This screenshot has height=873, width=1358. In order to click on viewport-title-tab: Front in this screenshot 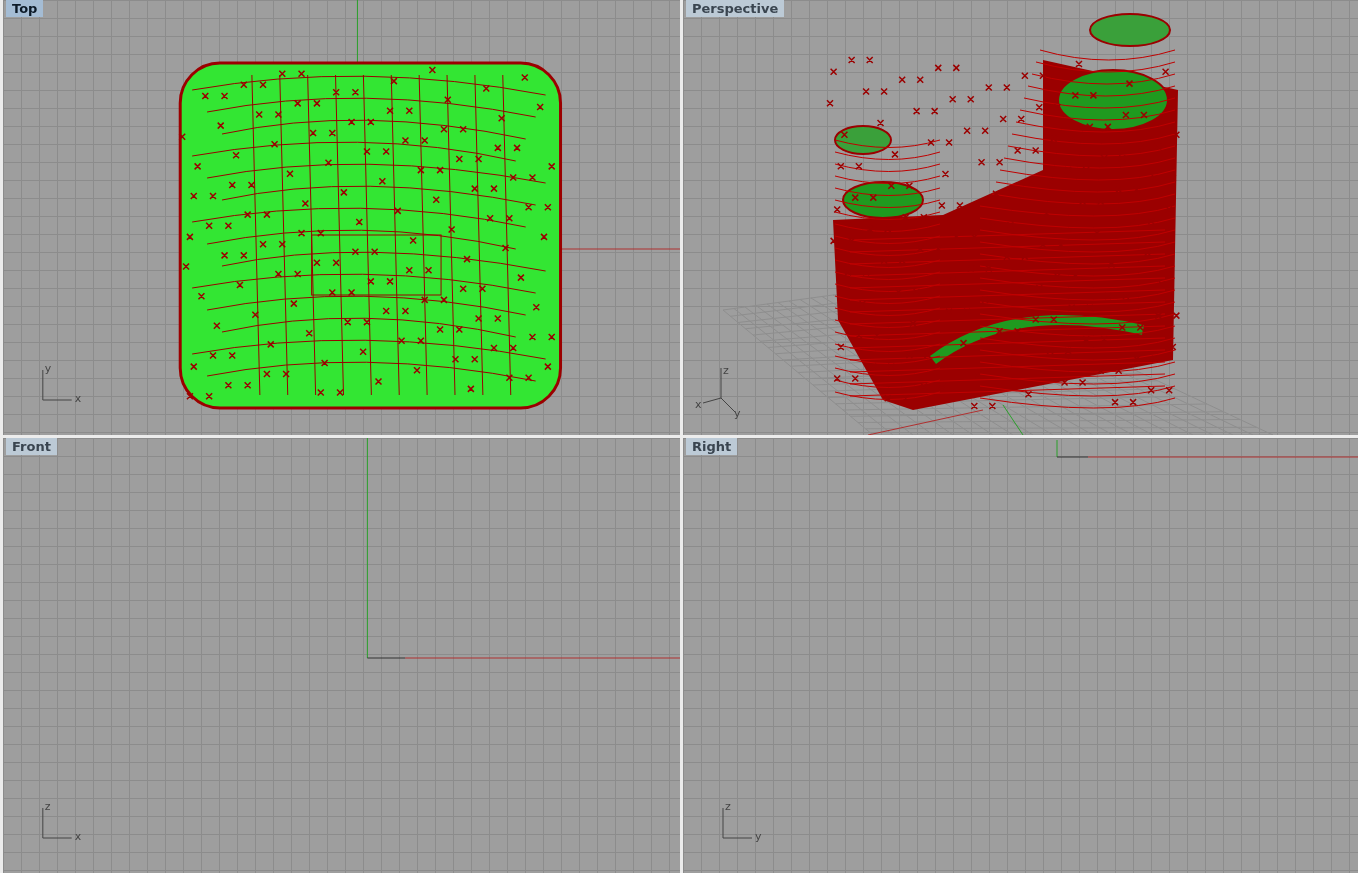, I will do `click(31, 446)`.